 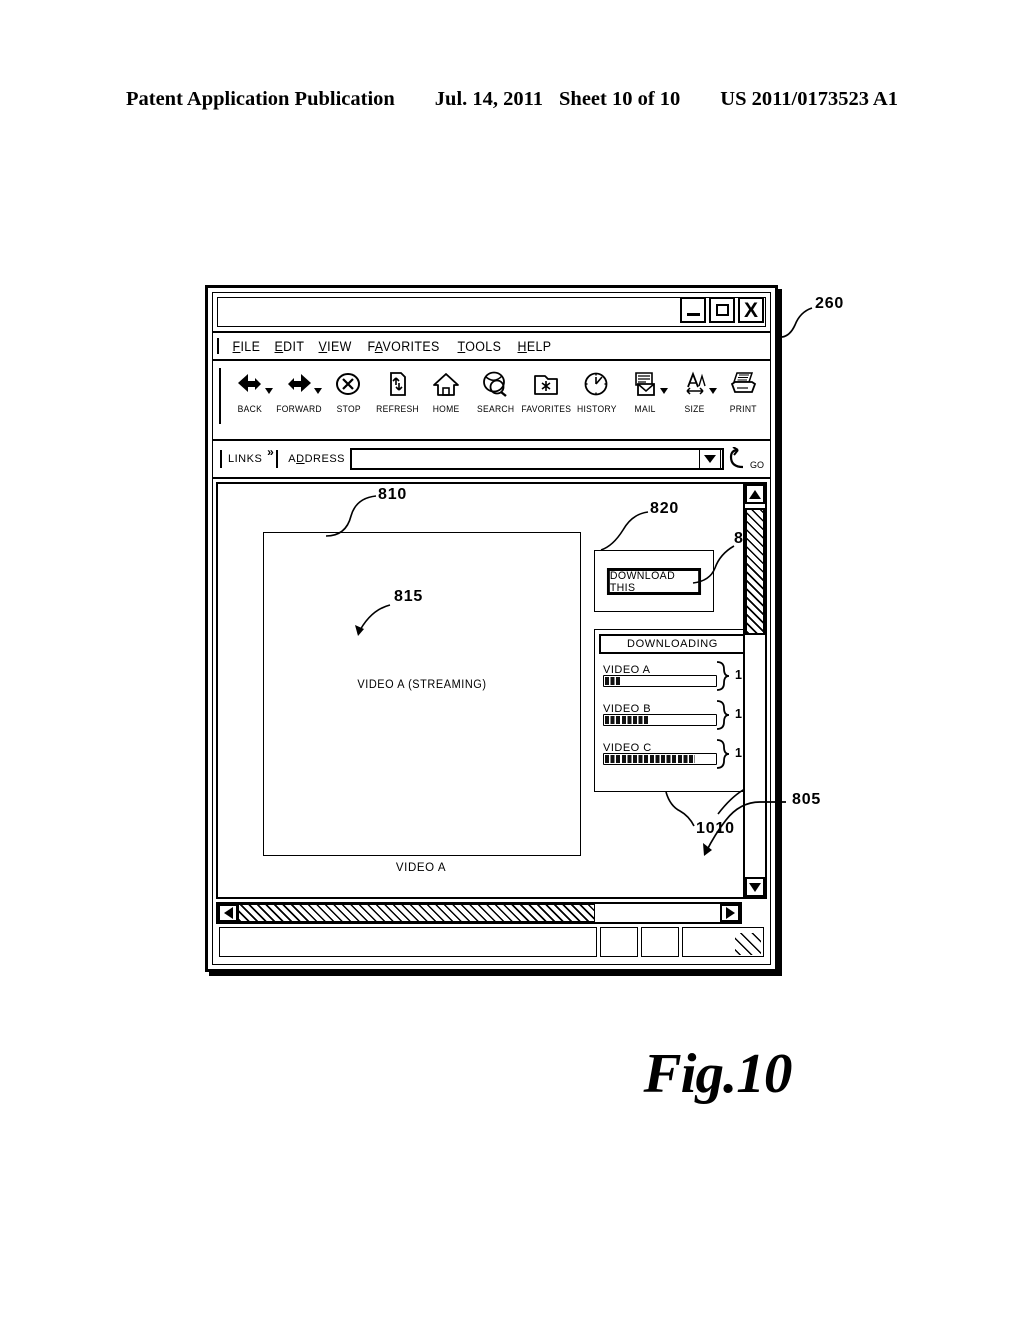 What do you see at coordinates (809, 99) in the screenshot?
I see `publication-number: US 2011/0173523 A1` at bounding box center [809, 99].